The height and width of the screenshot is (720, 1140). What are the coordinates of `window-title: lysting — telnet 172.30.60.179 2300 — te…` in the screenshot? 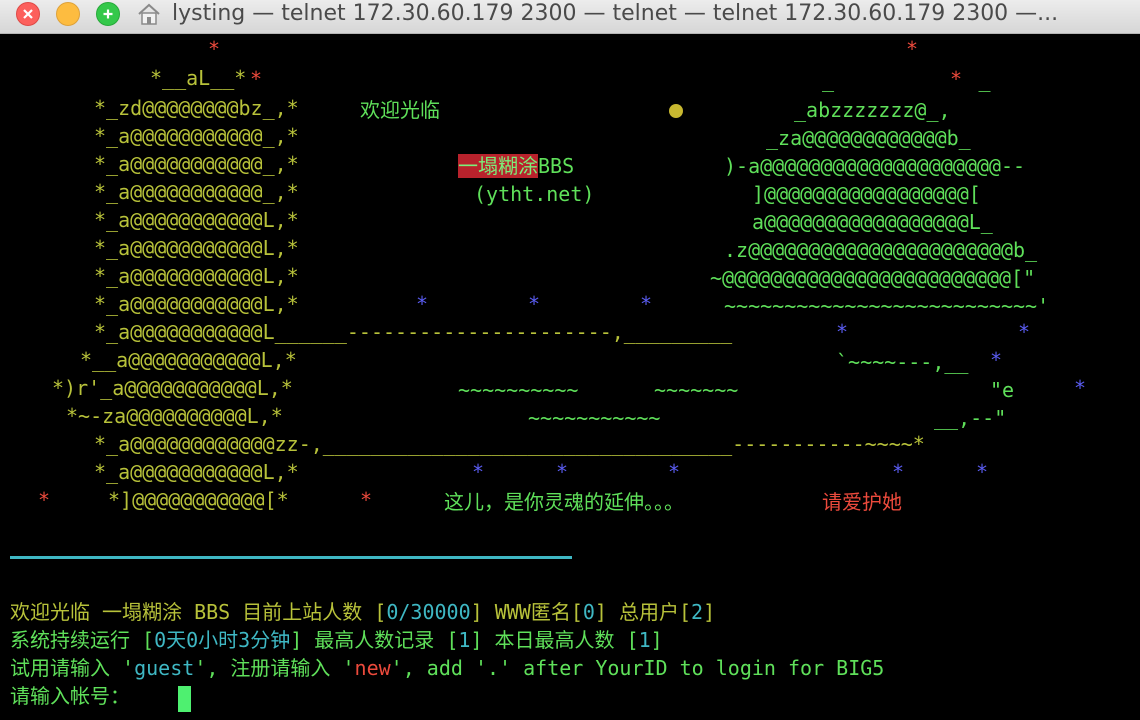 It's located at (615, 13).